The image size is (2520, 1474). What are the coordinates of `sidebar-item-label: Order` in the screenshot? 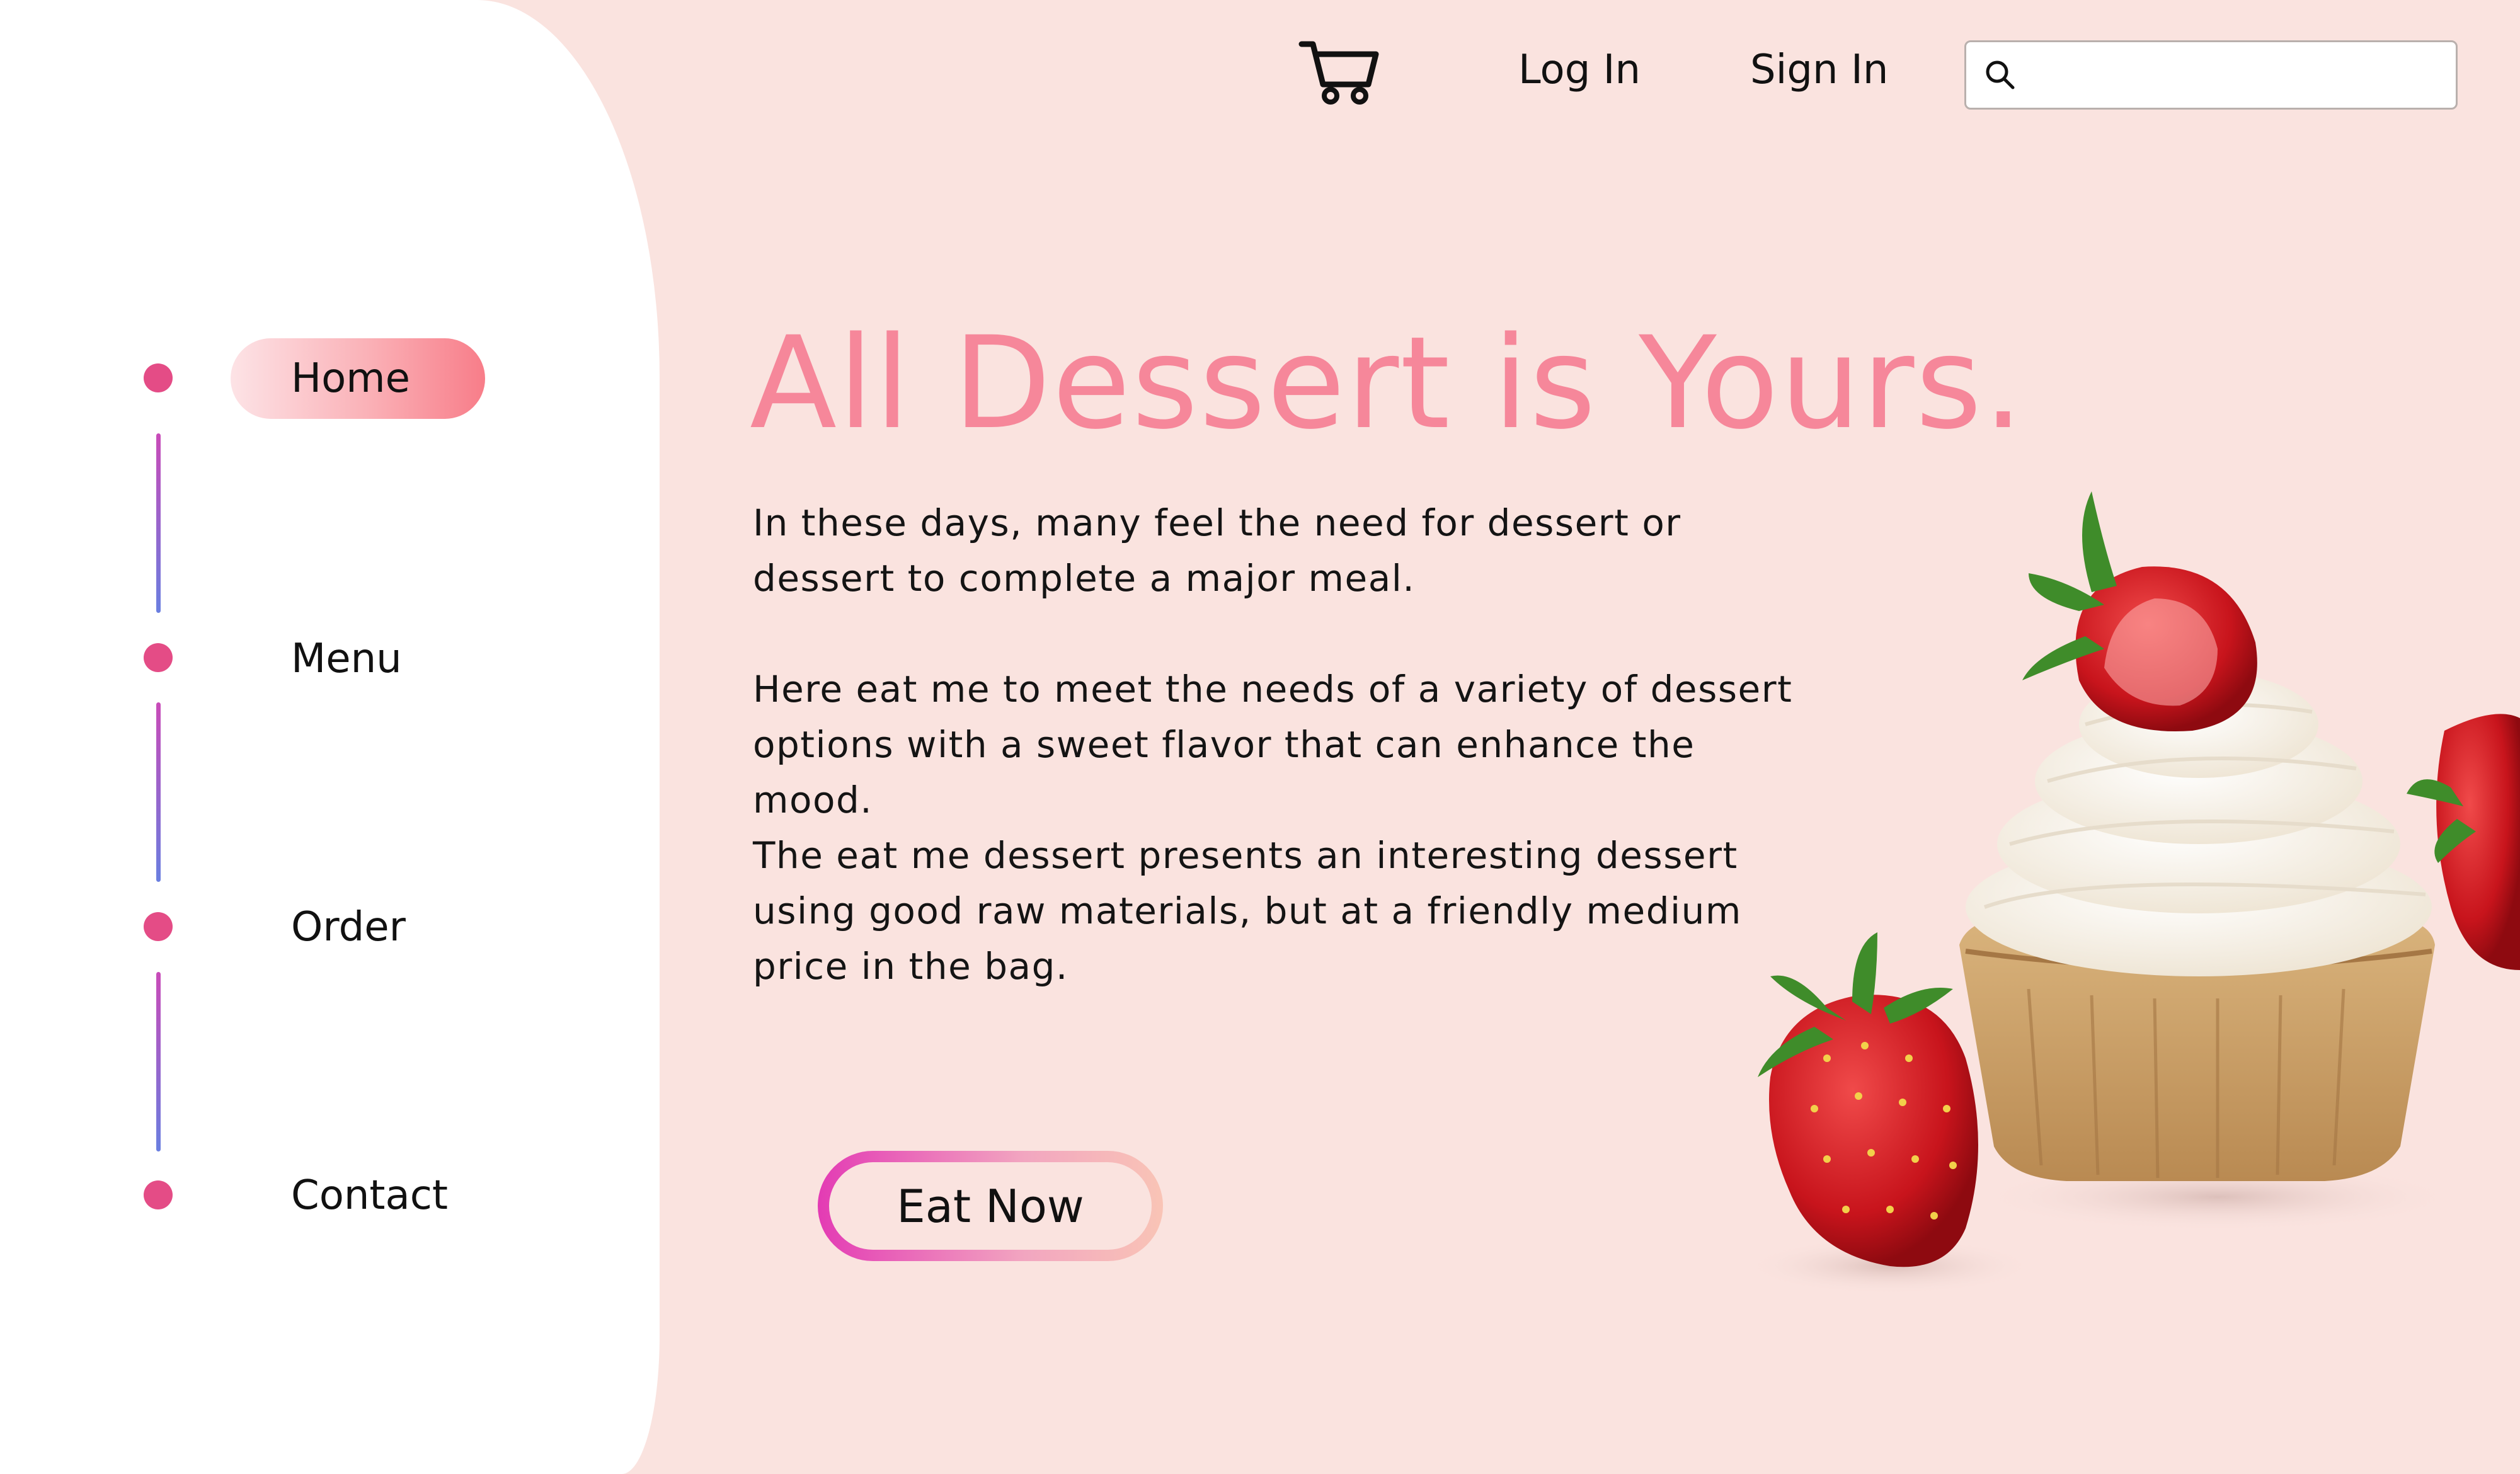 It's located at (348, 927).